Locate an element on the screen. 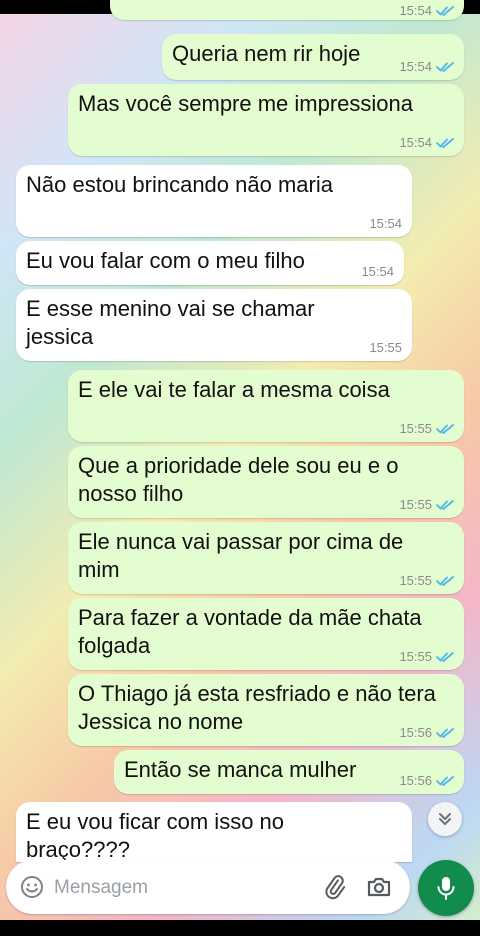 The image size is (480, 936). message-bubble: Queria nem rir hoje 15:54 is located at coordinates (313, 57).